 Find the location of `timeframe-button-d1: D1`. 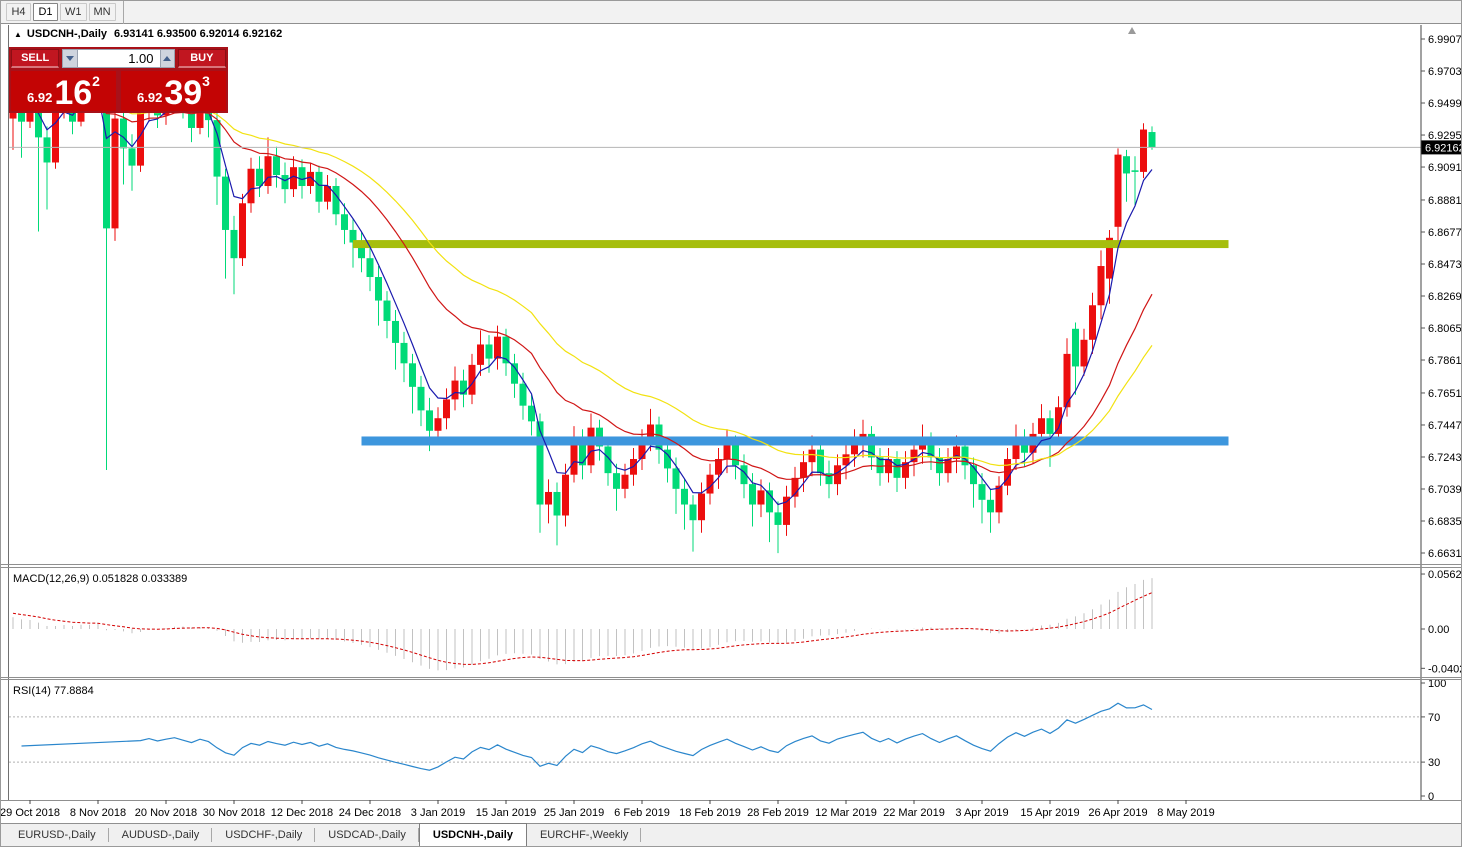

timeframe-button-d1: D1 is located at coordinates (45, 12).